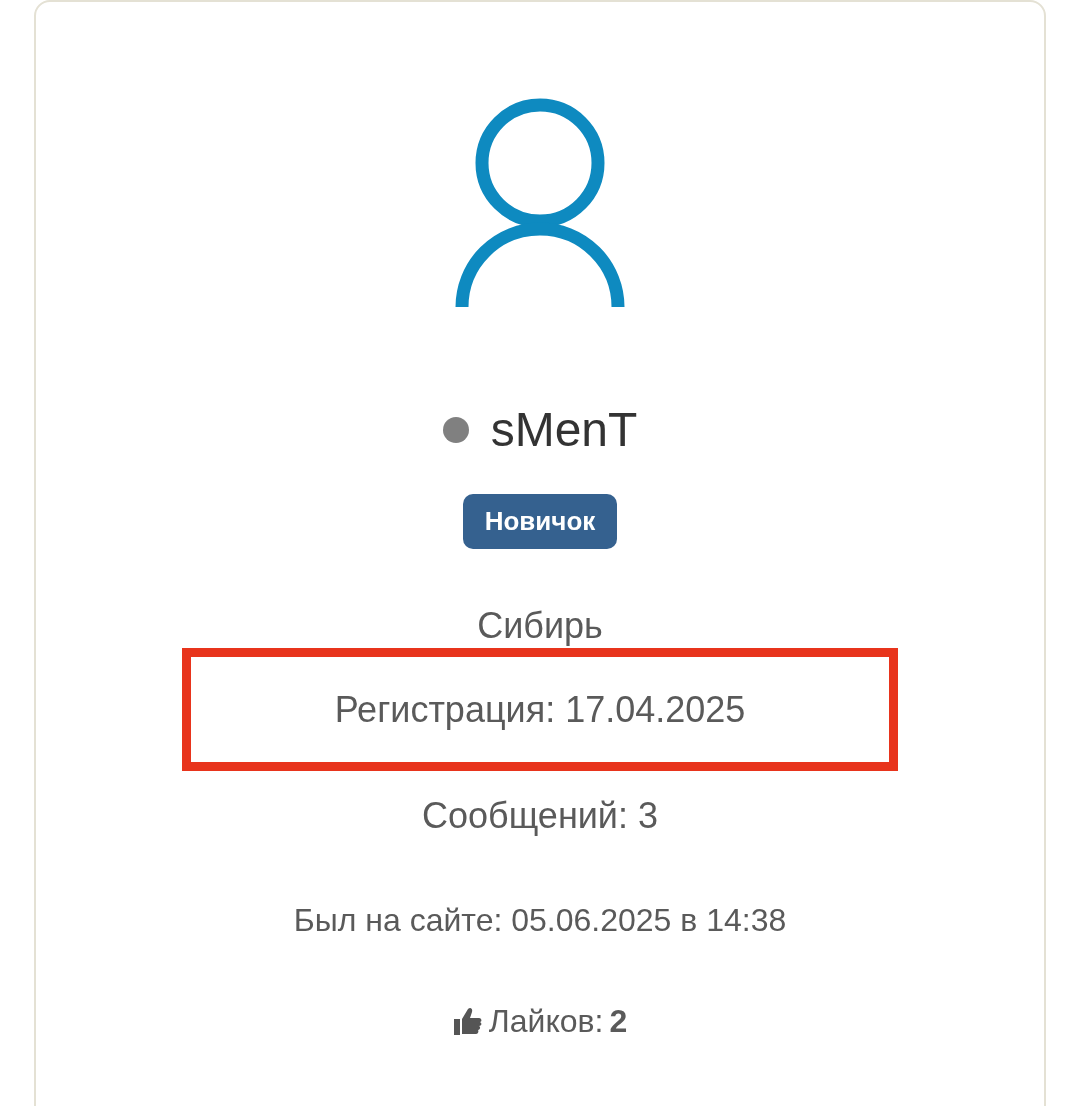 Image resolution: width=1080 pixels, height=1106 pixels. What do you see at coordinates (618, 1021) in the screenshot?
I see `likes-count: 2` at bounding box center [618, 1021].